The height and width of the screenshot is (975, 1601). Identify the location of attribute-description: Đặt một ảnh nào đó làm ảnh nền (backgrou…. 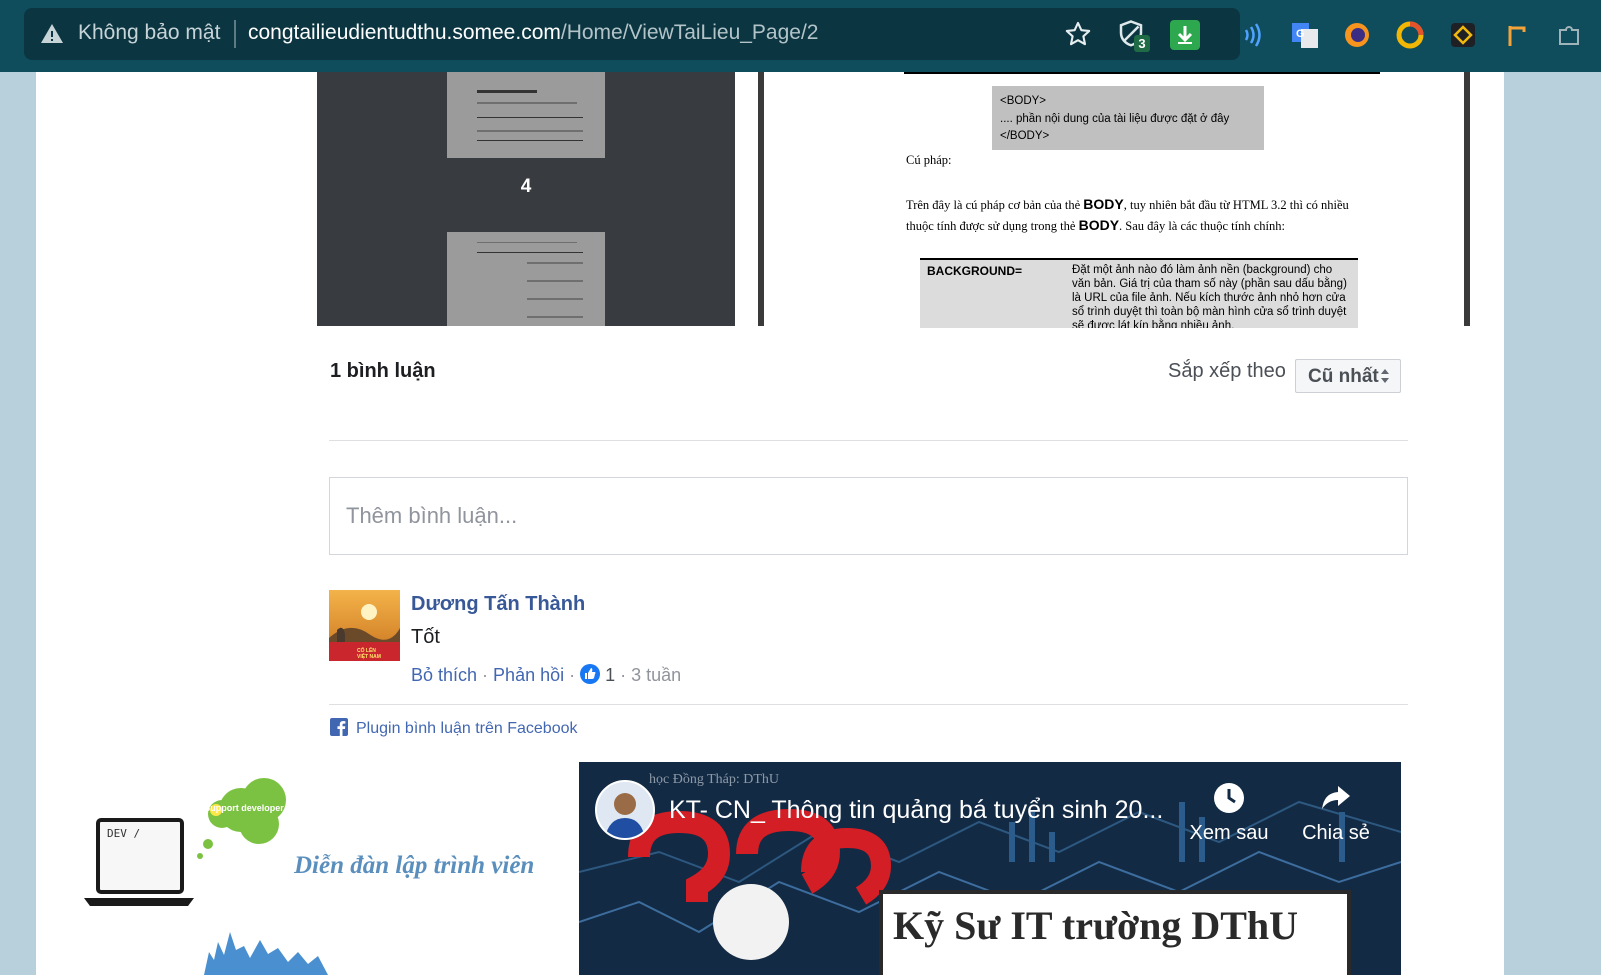
(1209, 296).